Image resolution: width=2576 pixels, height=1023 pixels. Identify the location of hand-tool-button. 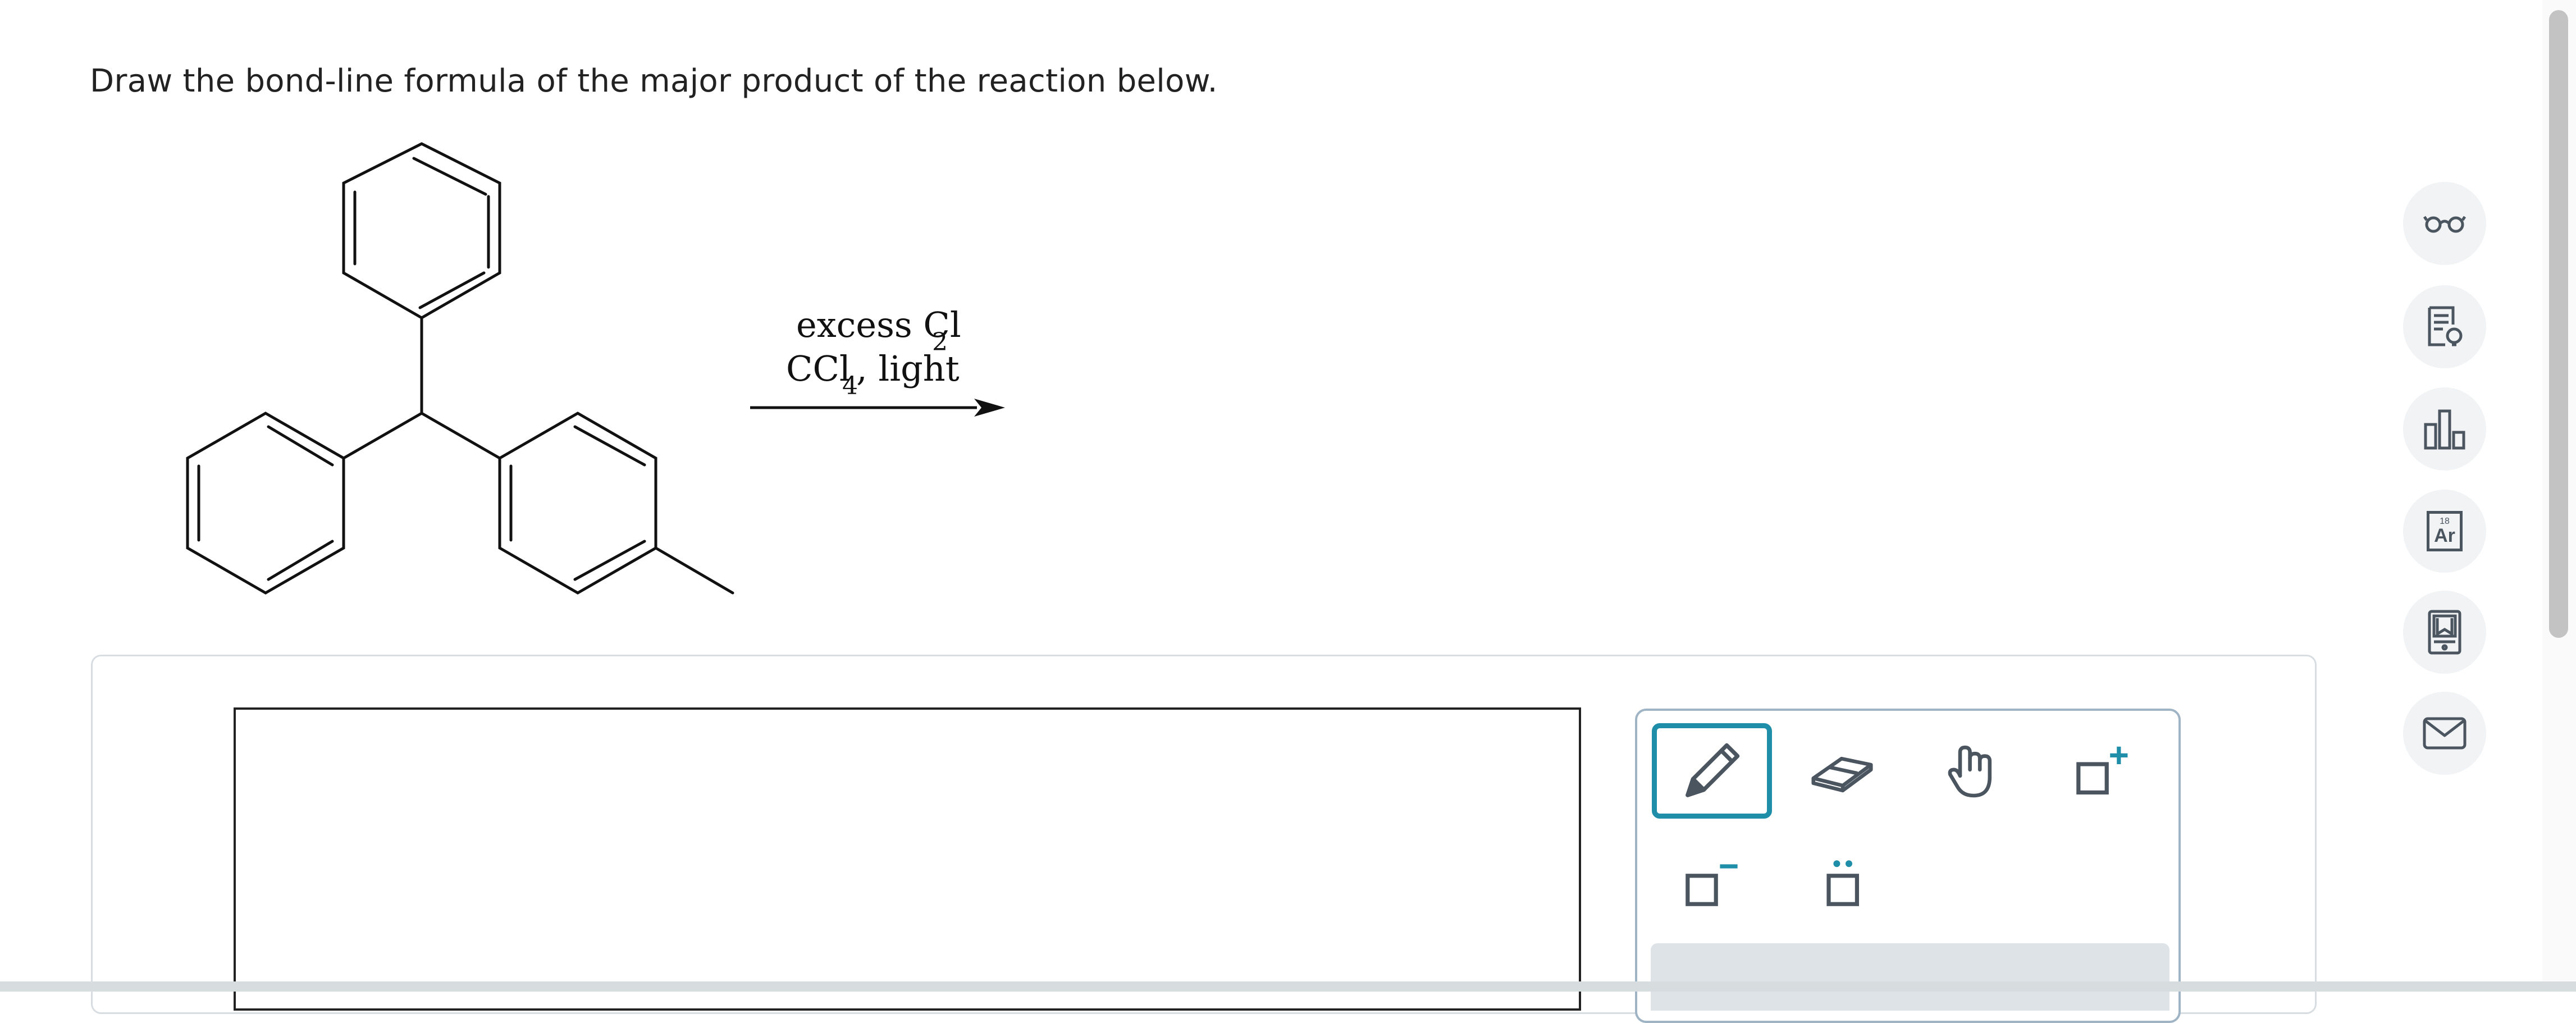
(1972, 771).